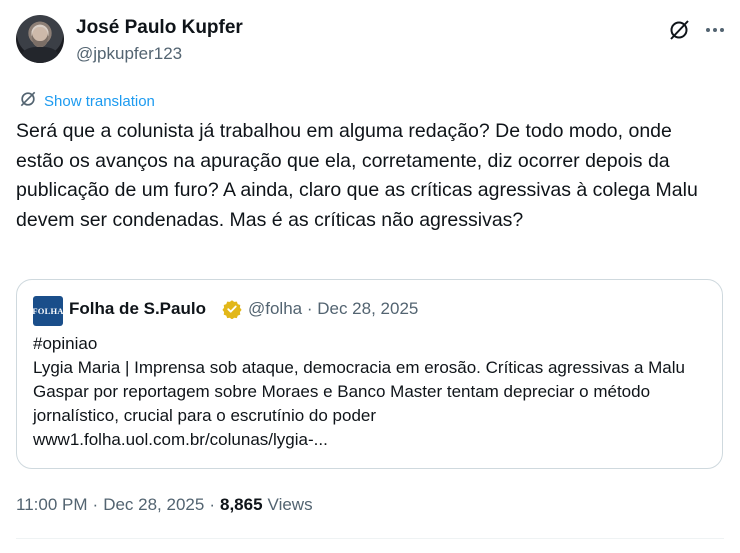 The height and width of the screenshot is (553, 740). Describe the element at coordinates (28, 101) in the screenshot. I see `translate-icon` at that location.